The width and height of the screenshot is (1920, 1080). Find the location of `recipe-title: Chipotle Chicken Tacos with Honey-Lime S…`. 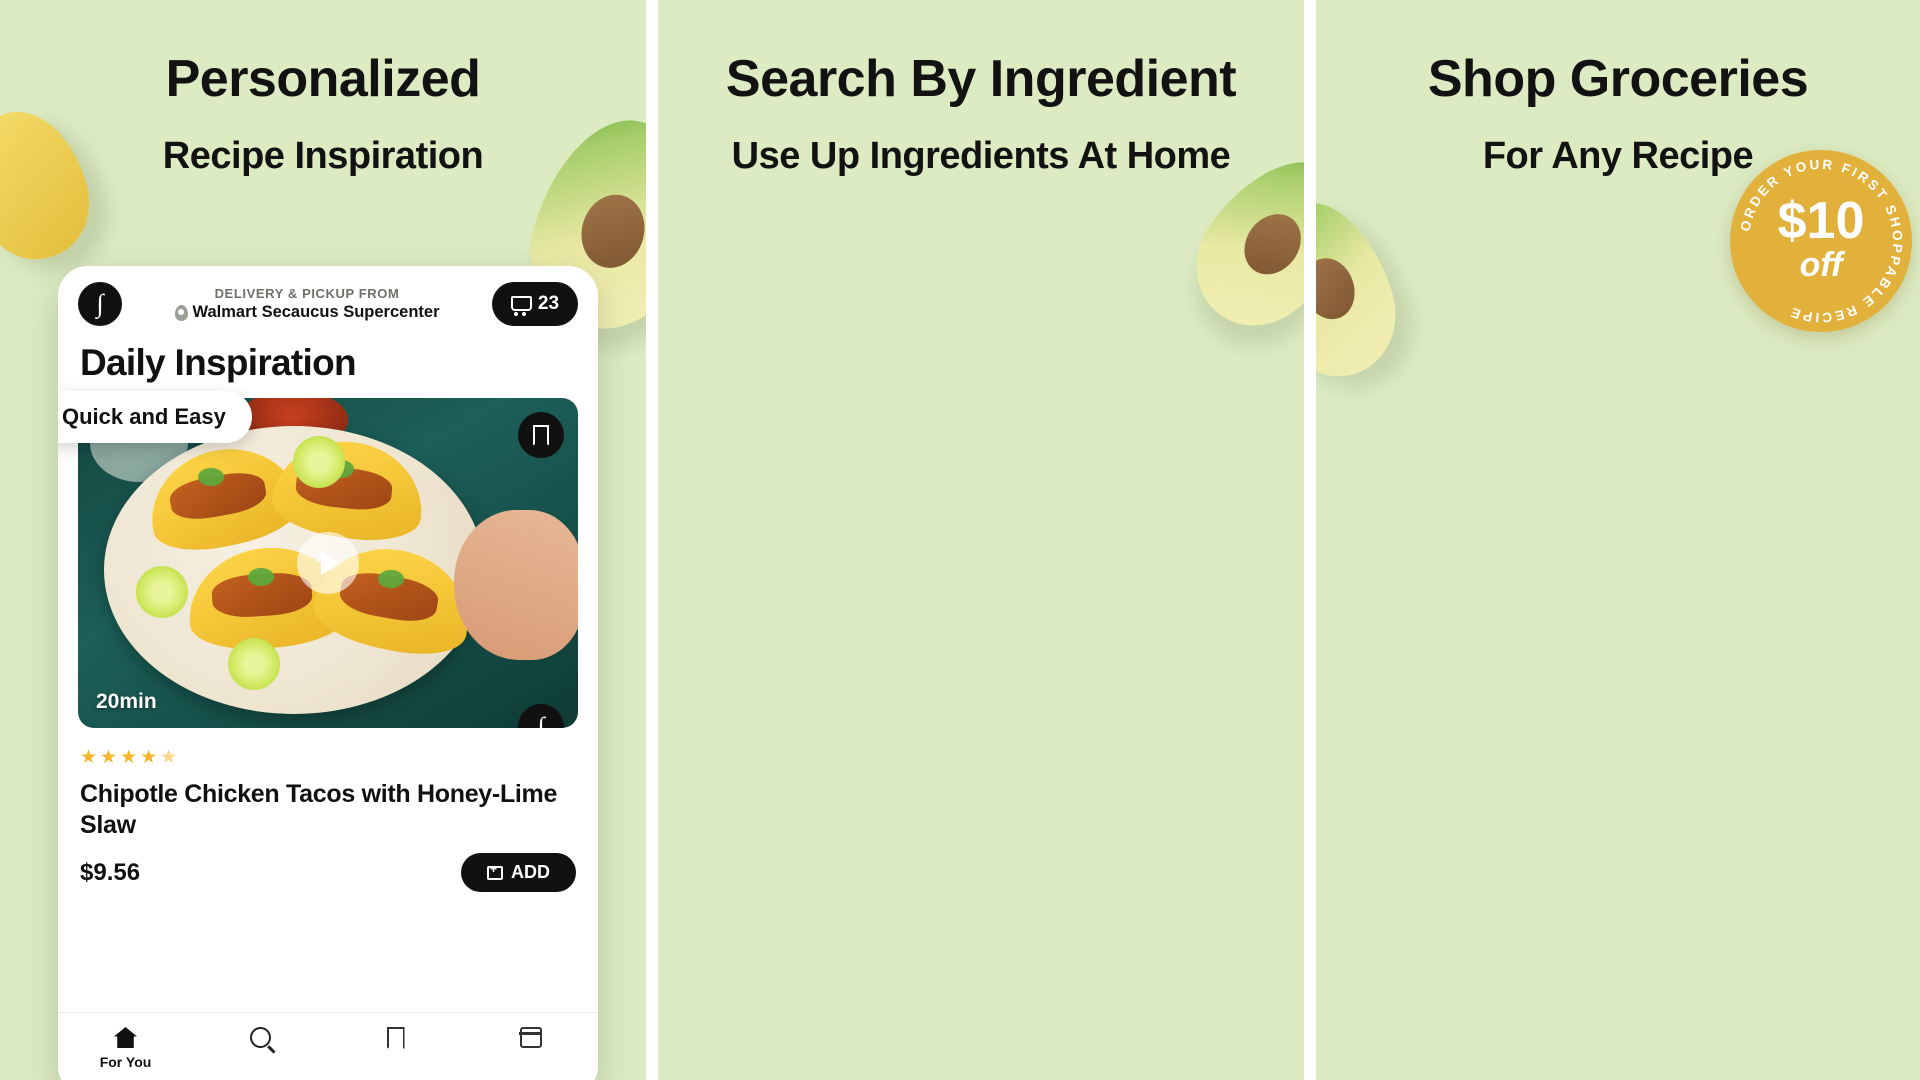

recipe-title: Chipotle Chicken Tacos with Honey-Lime S… is located at coordinates (328, 810).